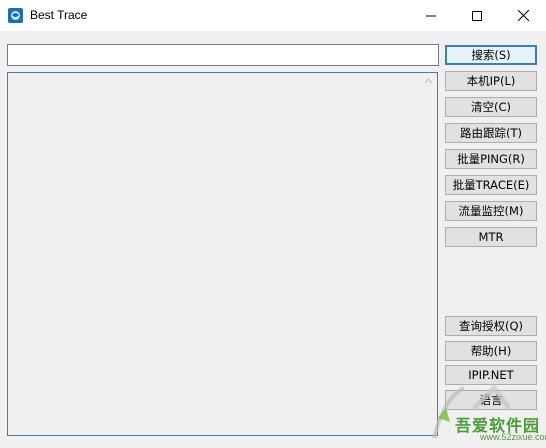 This screenshot has height=448, width=546. Describe the element at coordinates (491, 351) in the screenshot. I see `help-button: 帮助(H)` at that location.